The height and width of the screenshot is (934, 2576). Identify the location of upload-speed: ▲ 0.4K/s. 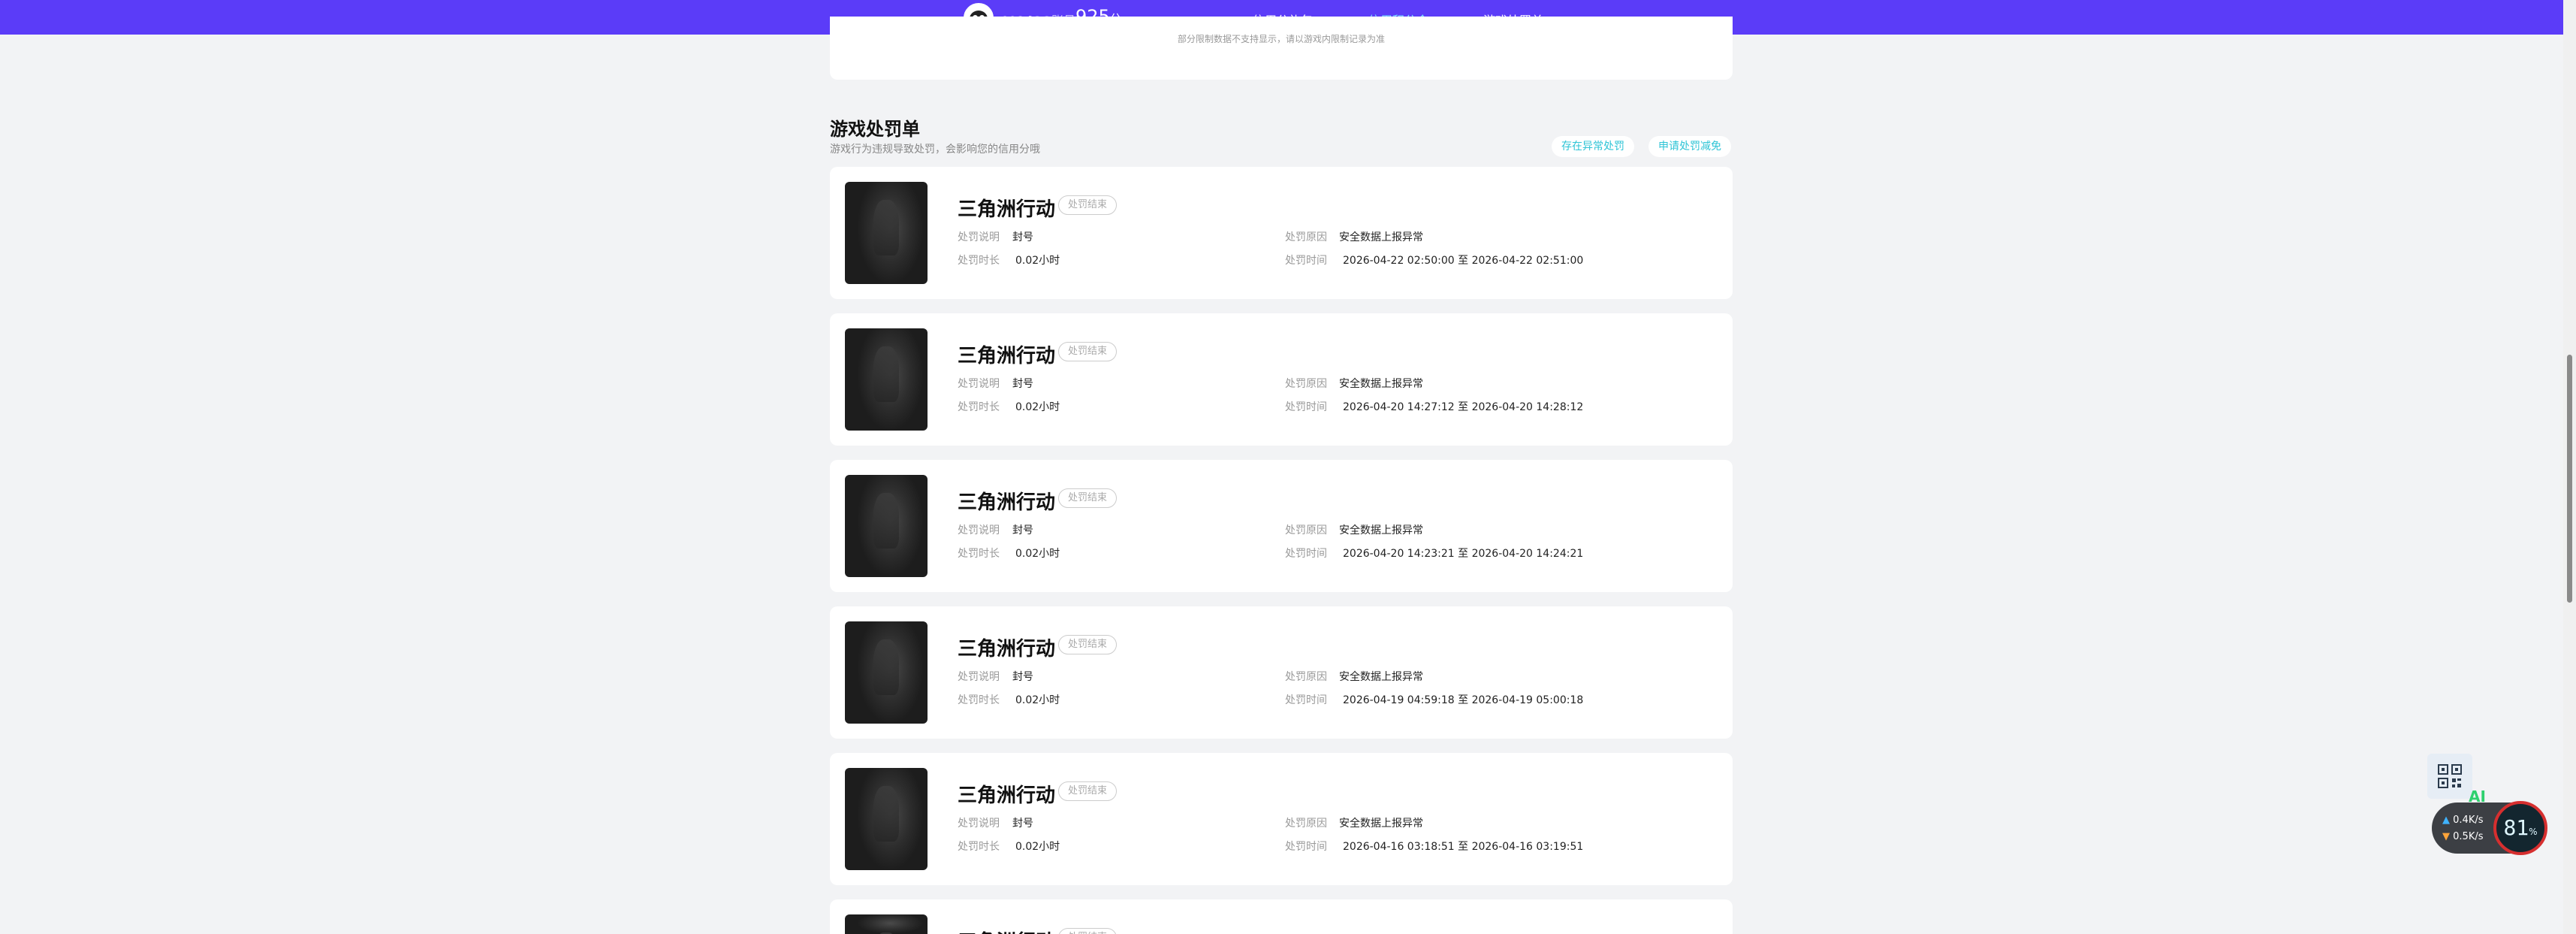
(2463, 820).